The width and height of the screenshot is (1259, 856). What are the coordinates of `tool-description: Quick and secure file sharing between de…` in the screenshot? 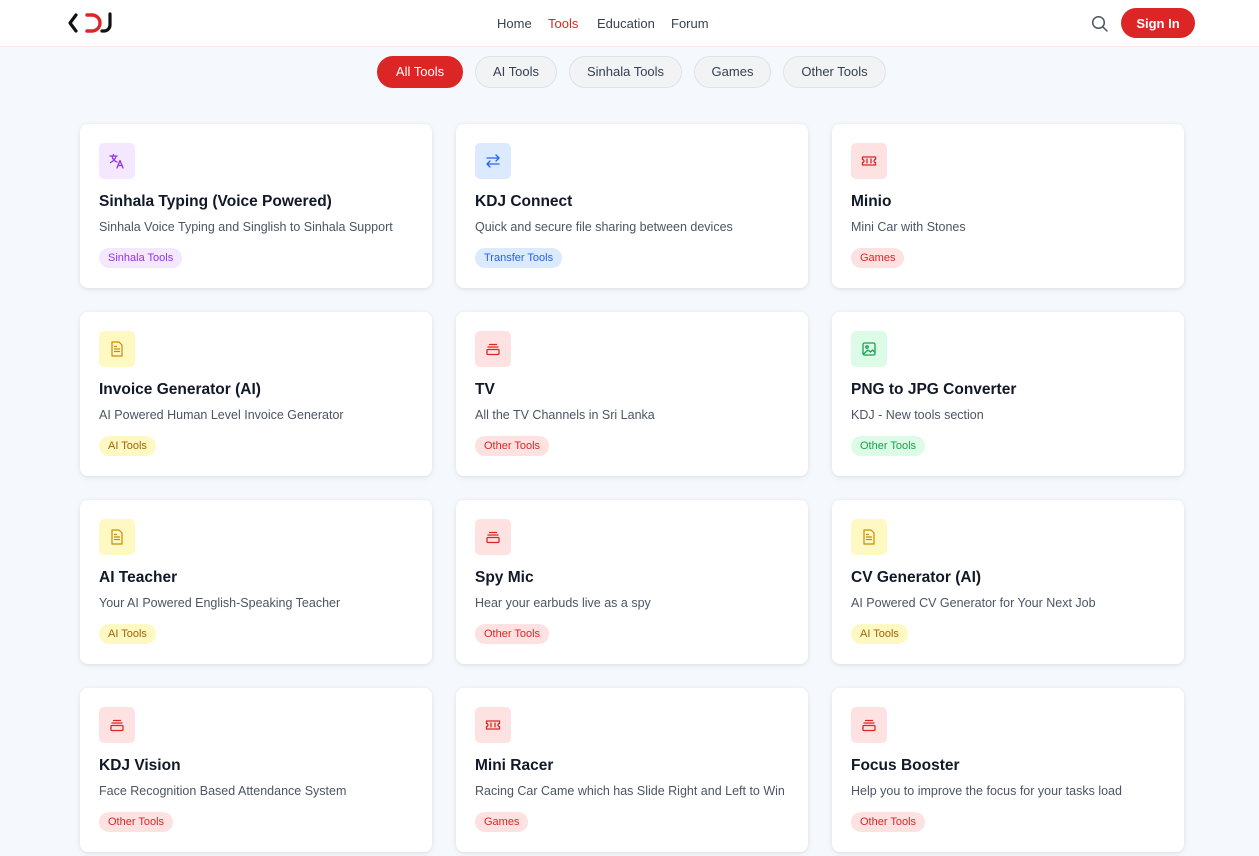 It's located at (604, 227).